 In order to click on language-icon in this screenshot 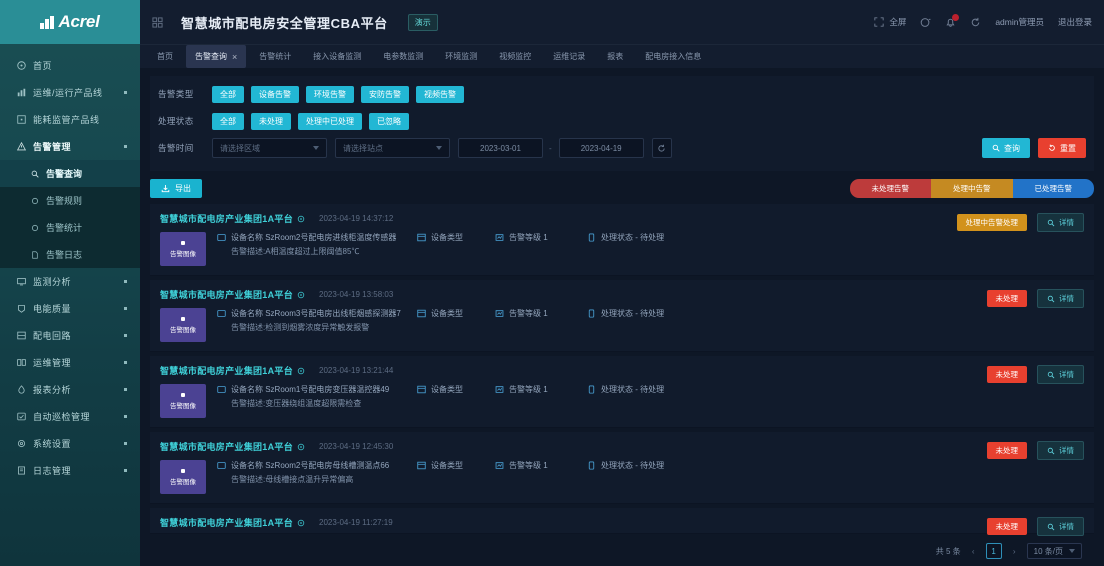, I will do `click(925, 22)`.